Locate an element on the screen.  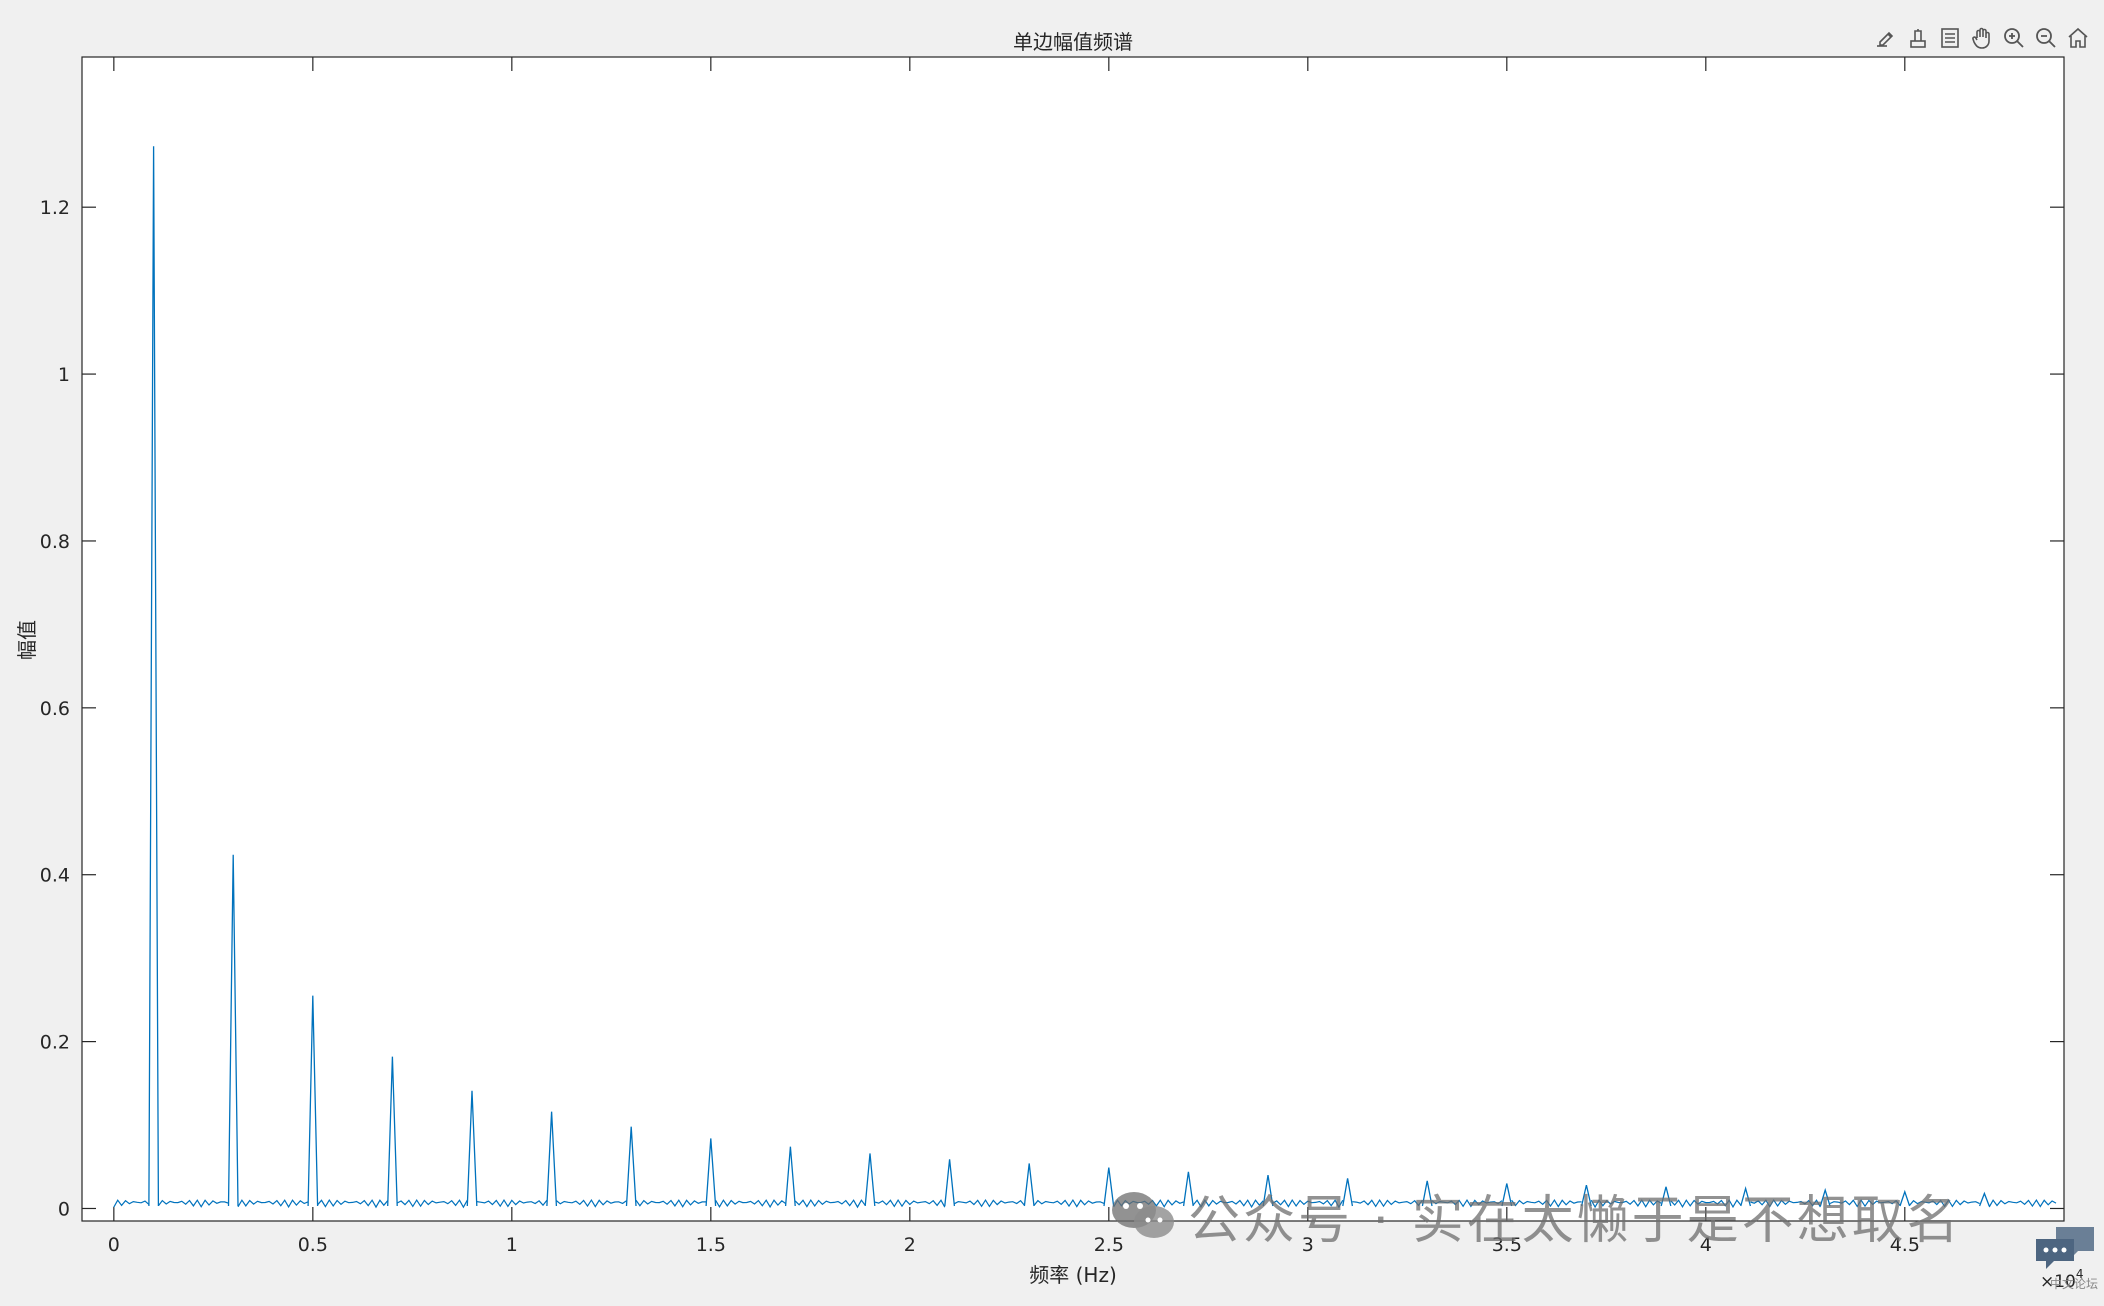
pan-hand-icon is located at coordinates (1982, 38).